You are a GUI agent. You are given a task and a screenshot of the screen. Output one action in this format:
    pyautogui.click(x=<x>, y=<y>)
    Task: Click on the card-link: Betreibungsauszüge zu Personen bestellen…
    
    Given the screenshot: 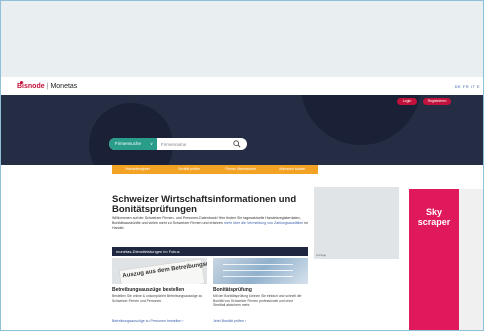 What is the action you would take?
    pyautogui.click(x=148, y=321)
    